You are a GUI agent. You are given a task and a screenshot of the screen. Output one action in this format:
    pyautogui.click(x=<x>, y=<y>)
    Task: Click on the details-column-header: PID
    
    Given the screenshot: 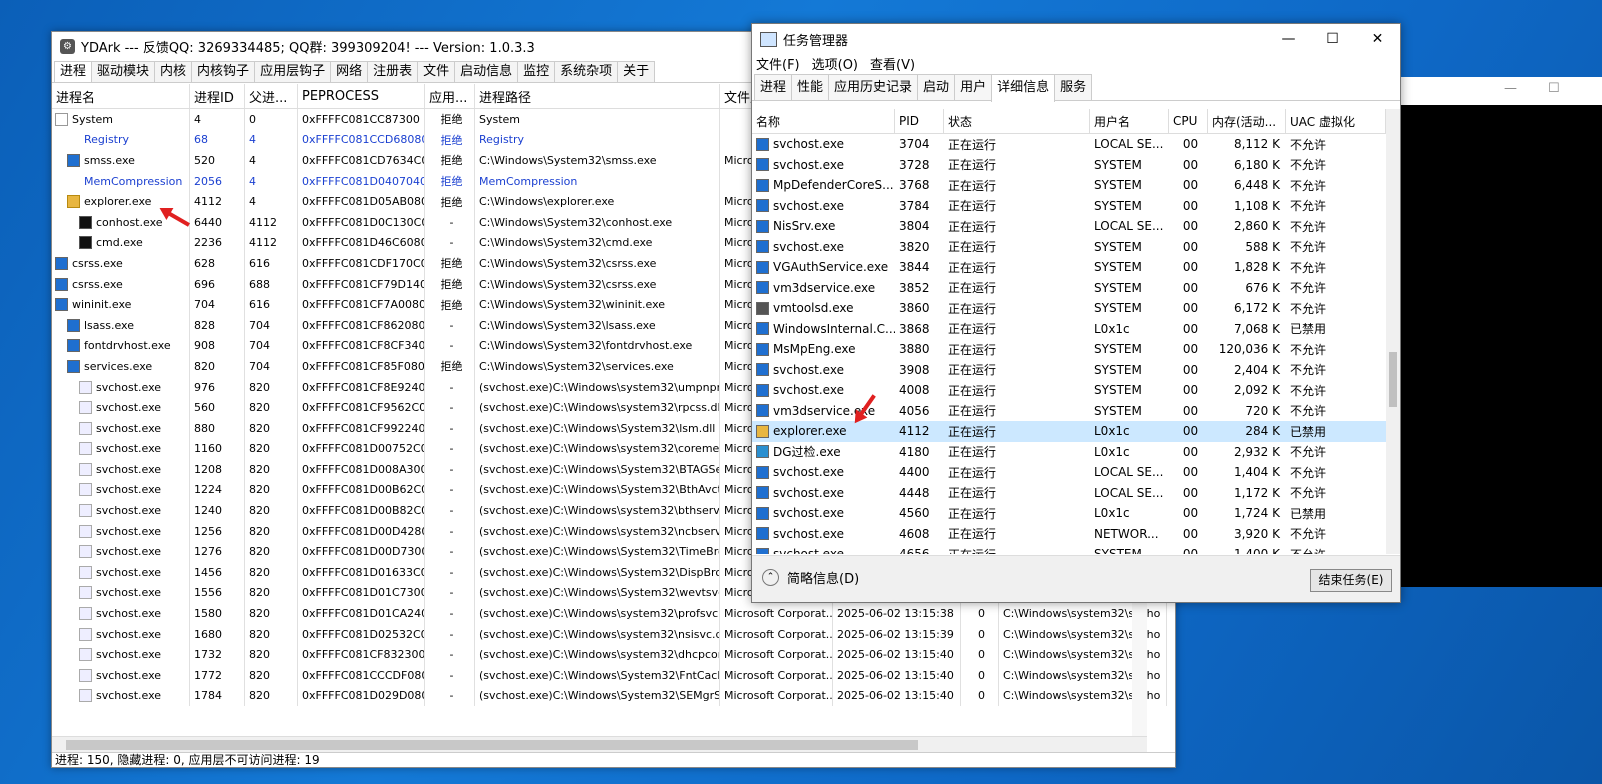 What is the action you would take?
    pyautogui.click(x=919, y=121)
    